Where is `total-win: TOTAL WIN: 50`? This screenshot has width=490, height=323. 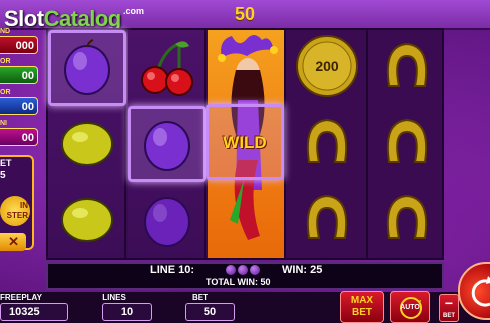 total-win: TOTAL WIN: 50 is located at coordinates (238, 282).